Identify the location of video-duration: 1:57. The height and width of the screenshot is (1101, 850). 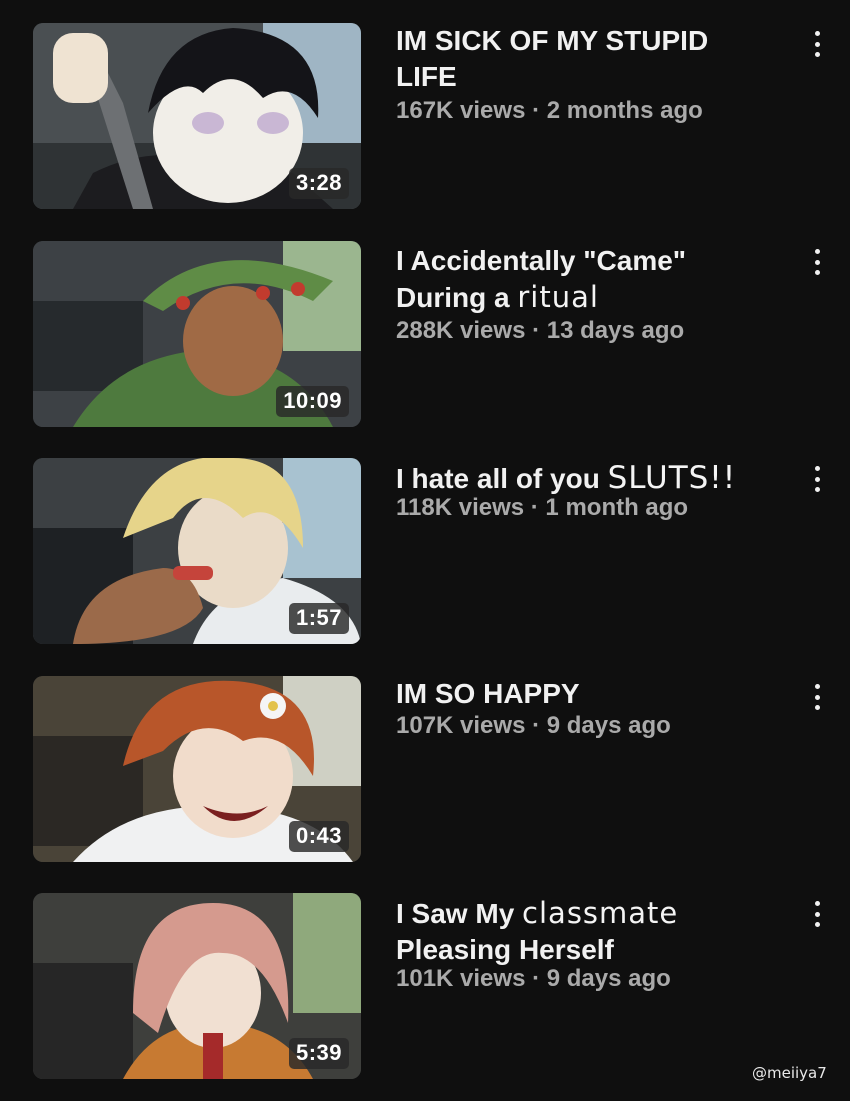
(318, 618).